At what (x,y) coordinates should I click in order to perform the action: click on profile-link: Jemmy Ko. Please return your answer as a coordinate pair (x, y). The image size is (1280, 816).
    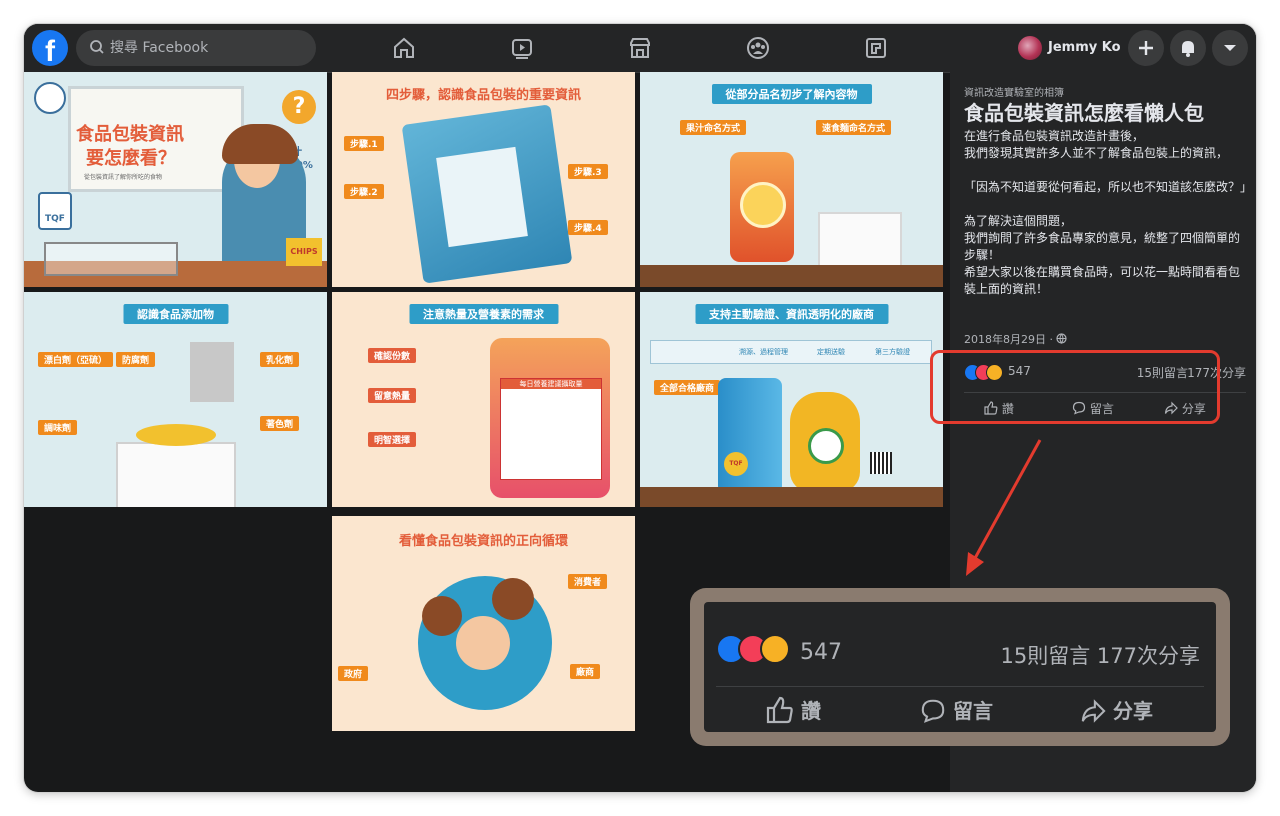
    Looking at the image, I should click on (1069, 48).